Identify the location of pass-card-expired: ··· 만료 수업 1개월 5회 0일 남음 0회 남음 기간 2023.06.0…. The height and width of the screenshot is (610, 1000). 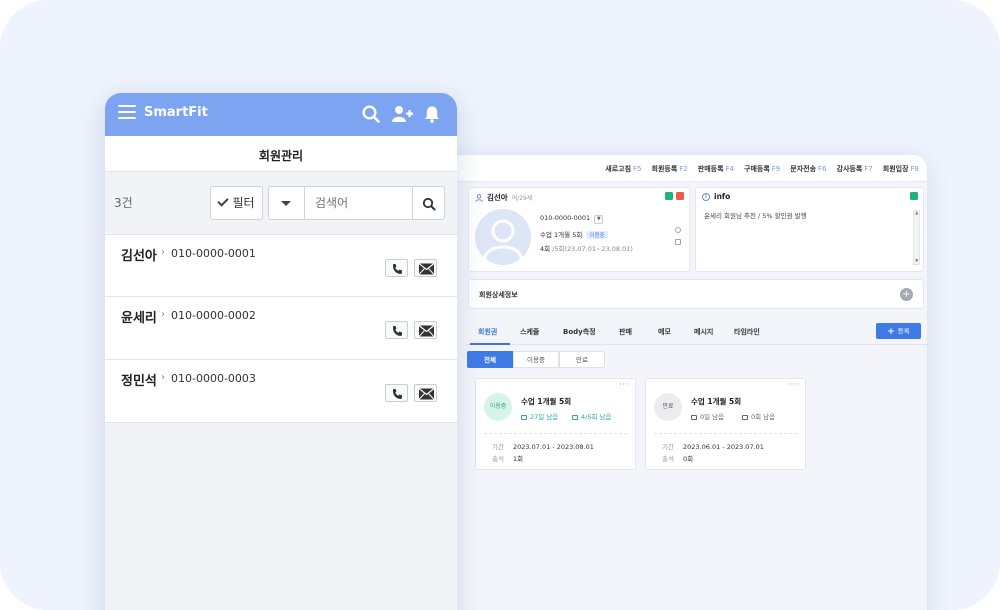
(725, 424).